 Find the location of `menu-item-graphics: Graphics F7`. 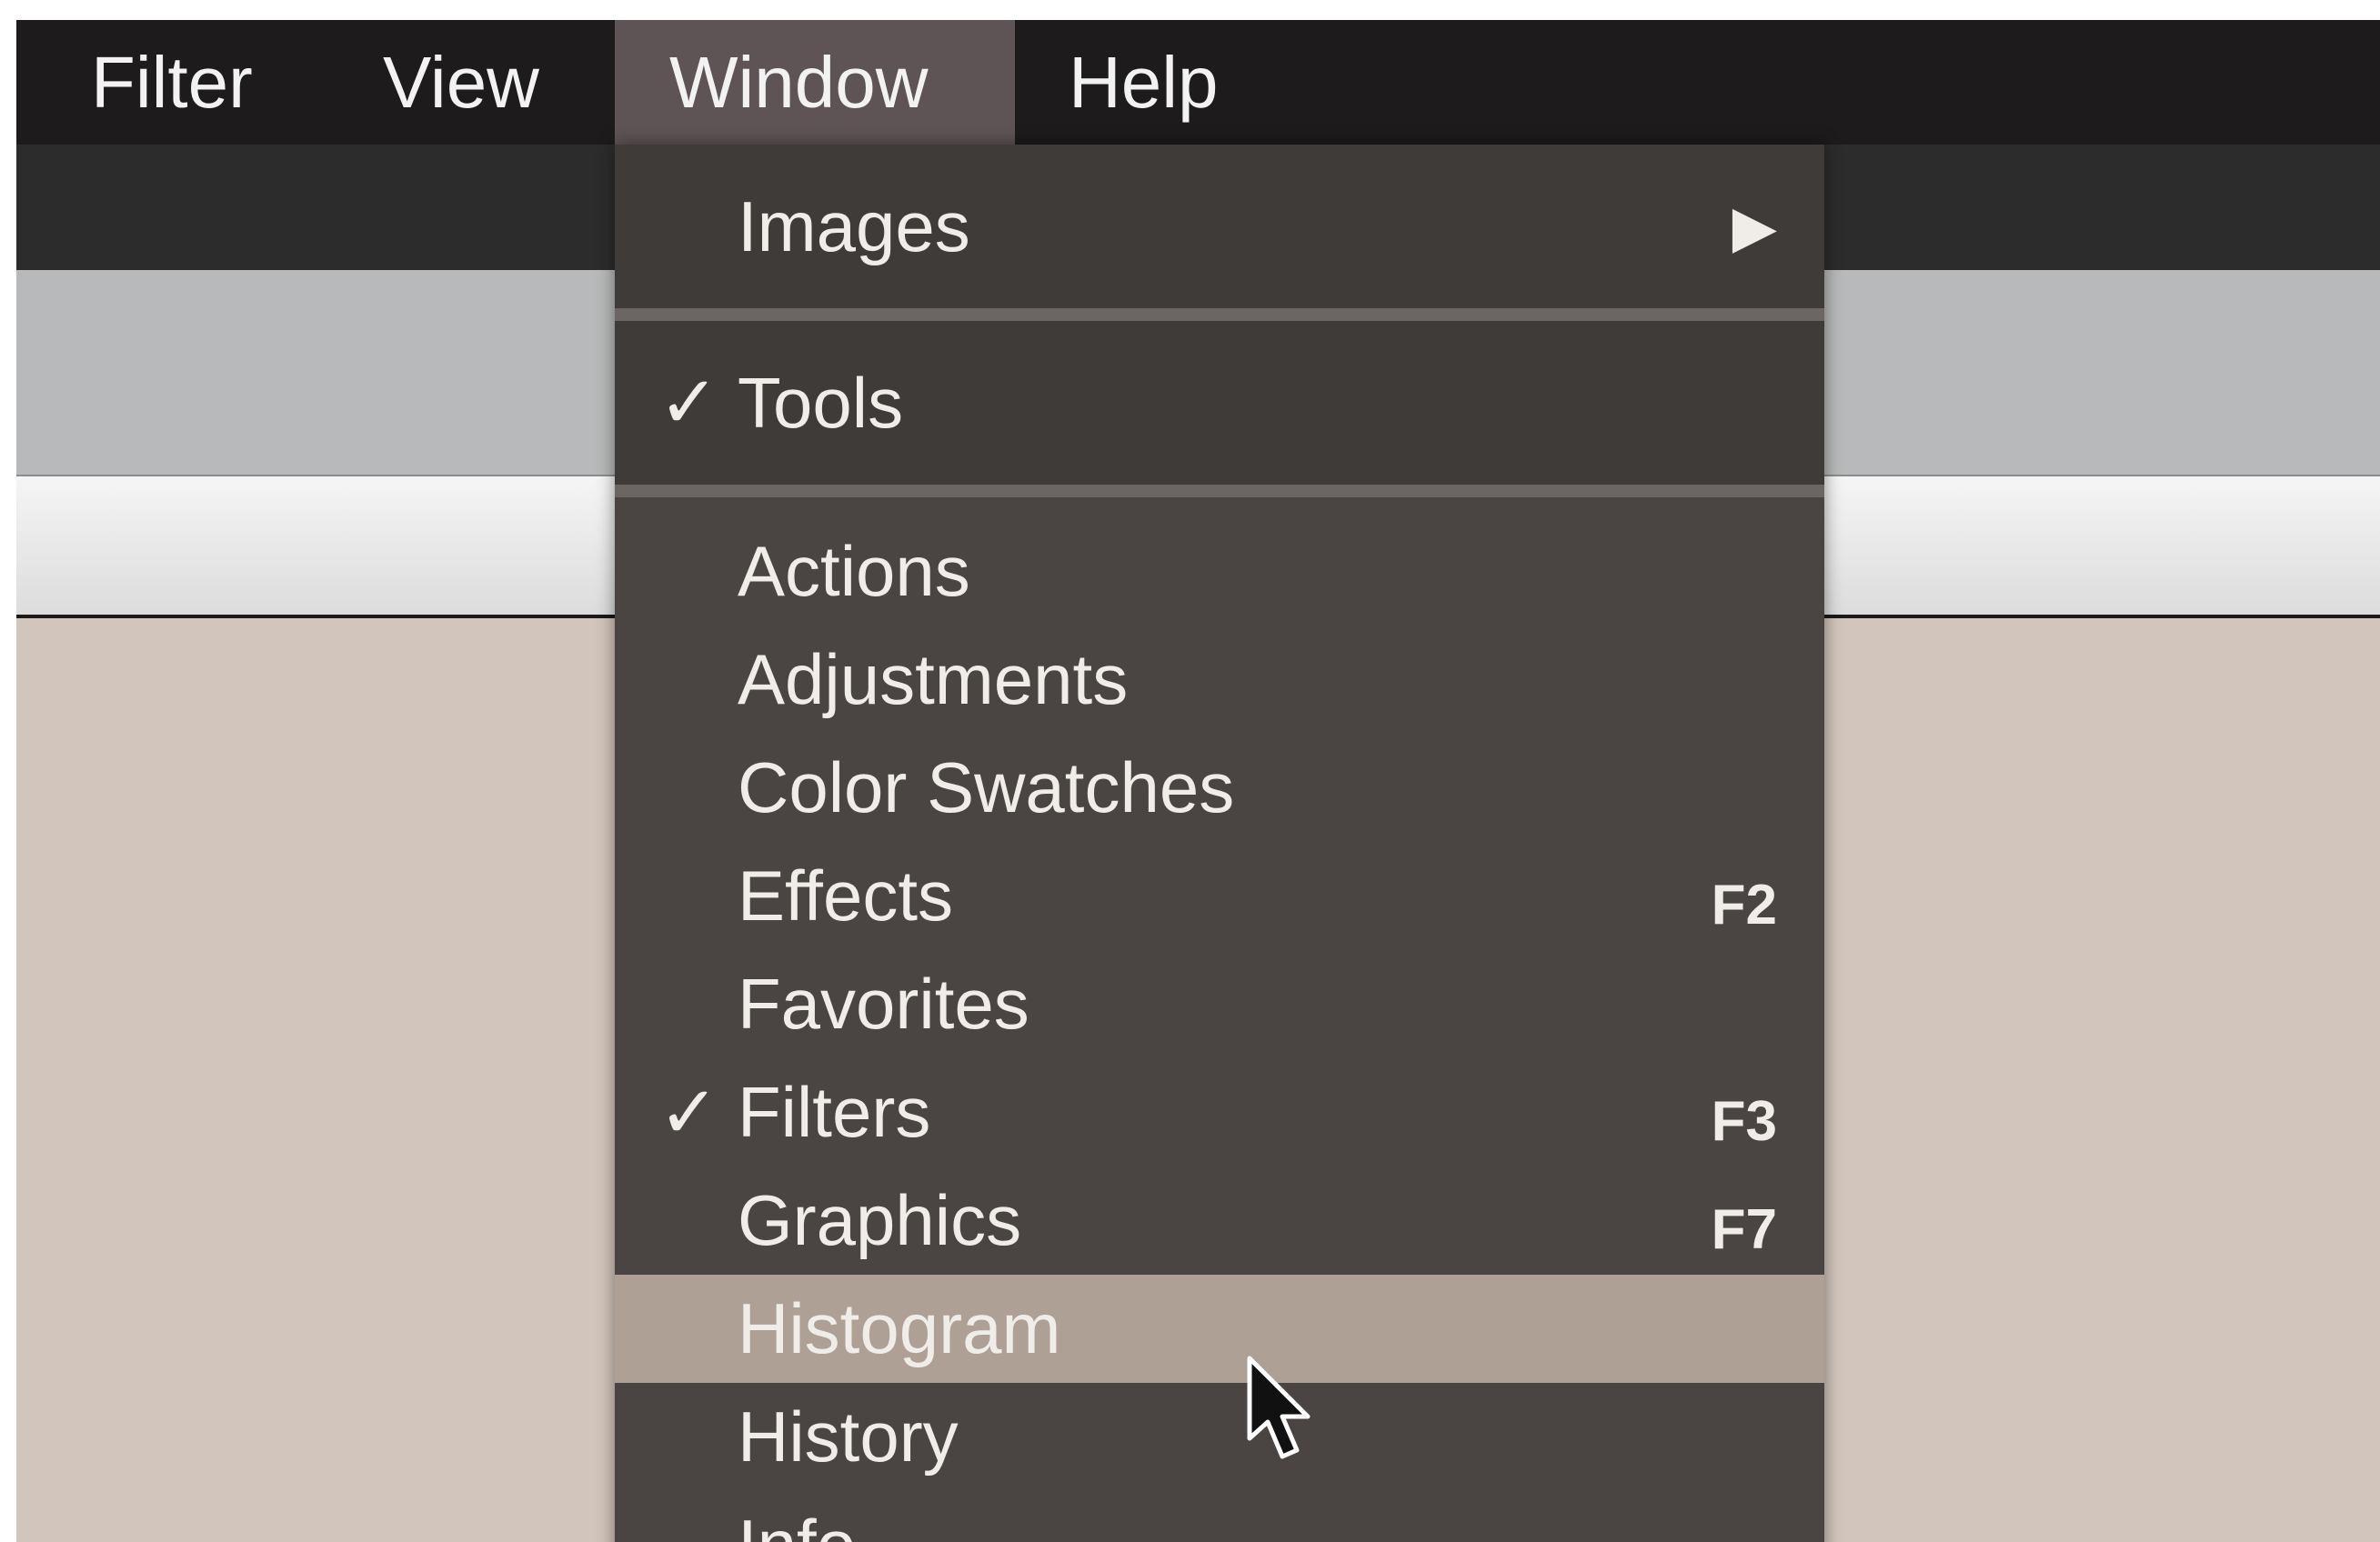

menu-item-graphics: Graphics F7 is located at coordinates (1220, 1221).